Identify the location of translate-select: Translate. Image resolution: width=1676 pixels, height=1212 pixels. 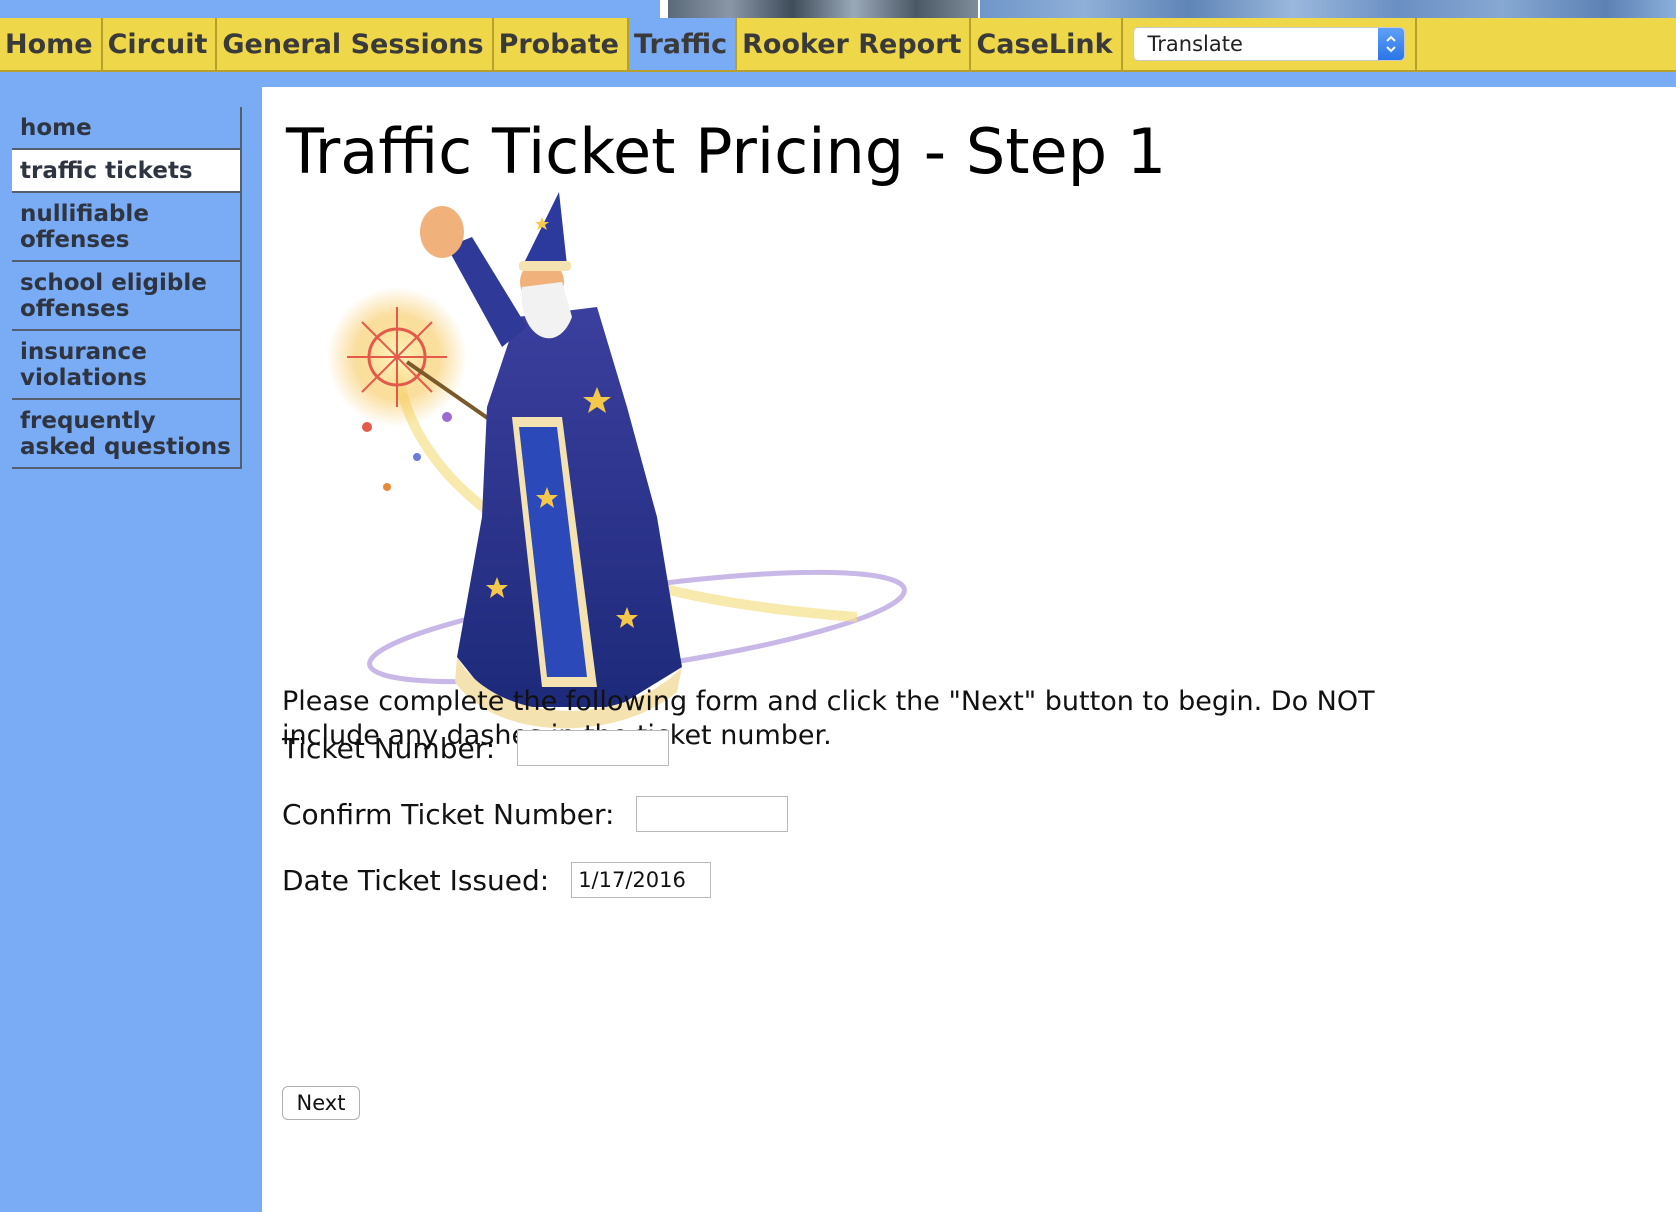
(1268, 44).